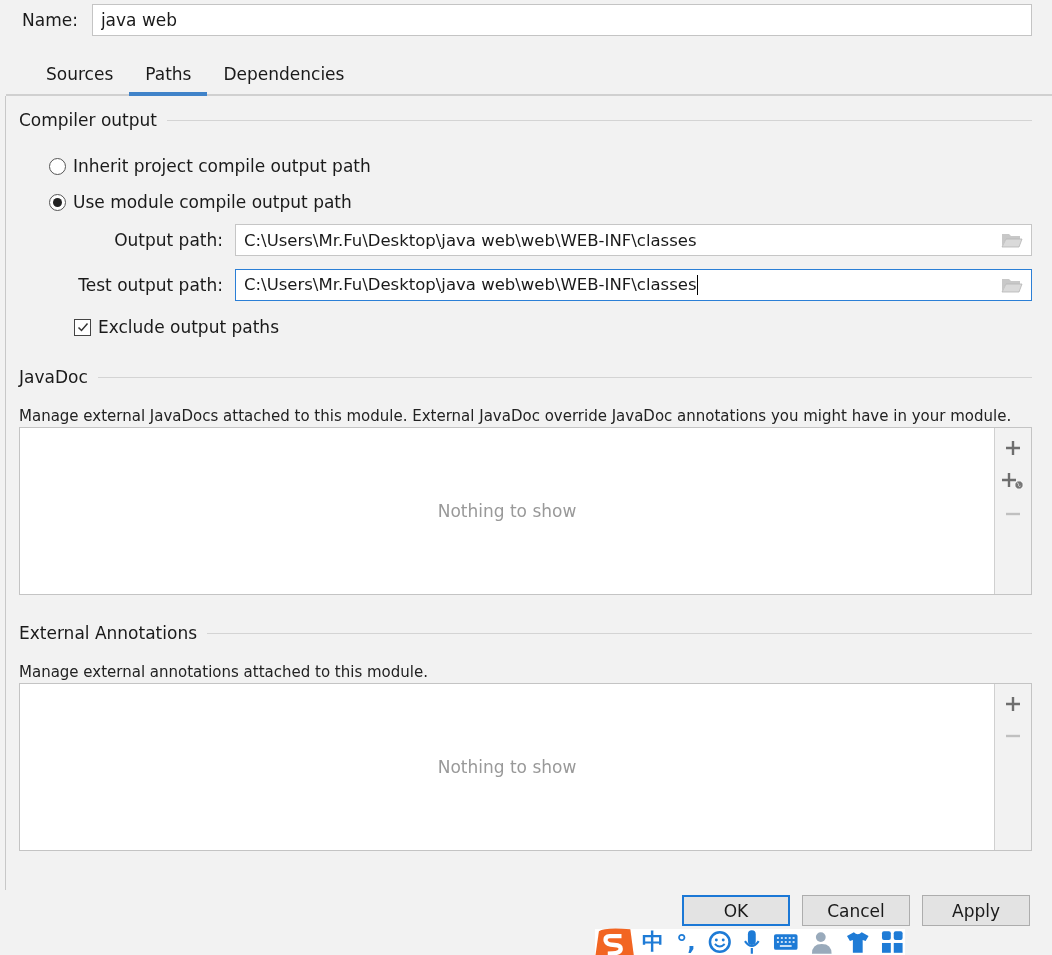 This screenshot has width=1052, height=955. Describe the element at coordinates (856, 910) in the screenshot. I see `dialog-button: Cancel` at that location.